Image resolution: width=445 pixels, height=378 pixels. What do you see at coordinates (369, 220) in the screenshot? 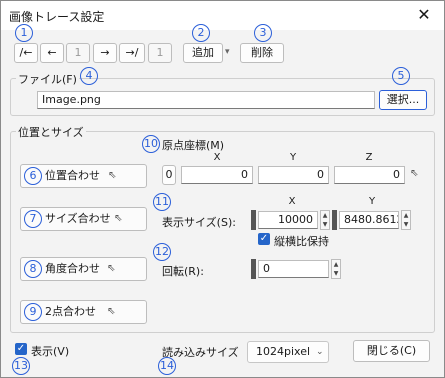
I see `size-y-field: 8480.86124` at bounding box center [369, 220].